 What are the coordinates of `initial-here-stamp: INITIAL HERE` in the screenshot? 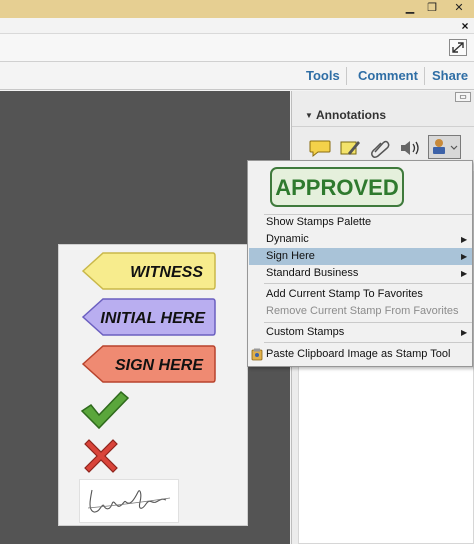 It's located at (149, 317).